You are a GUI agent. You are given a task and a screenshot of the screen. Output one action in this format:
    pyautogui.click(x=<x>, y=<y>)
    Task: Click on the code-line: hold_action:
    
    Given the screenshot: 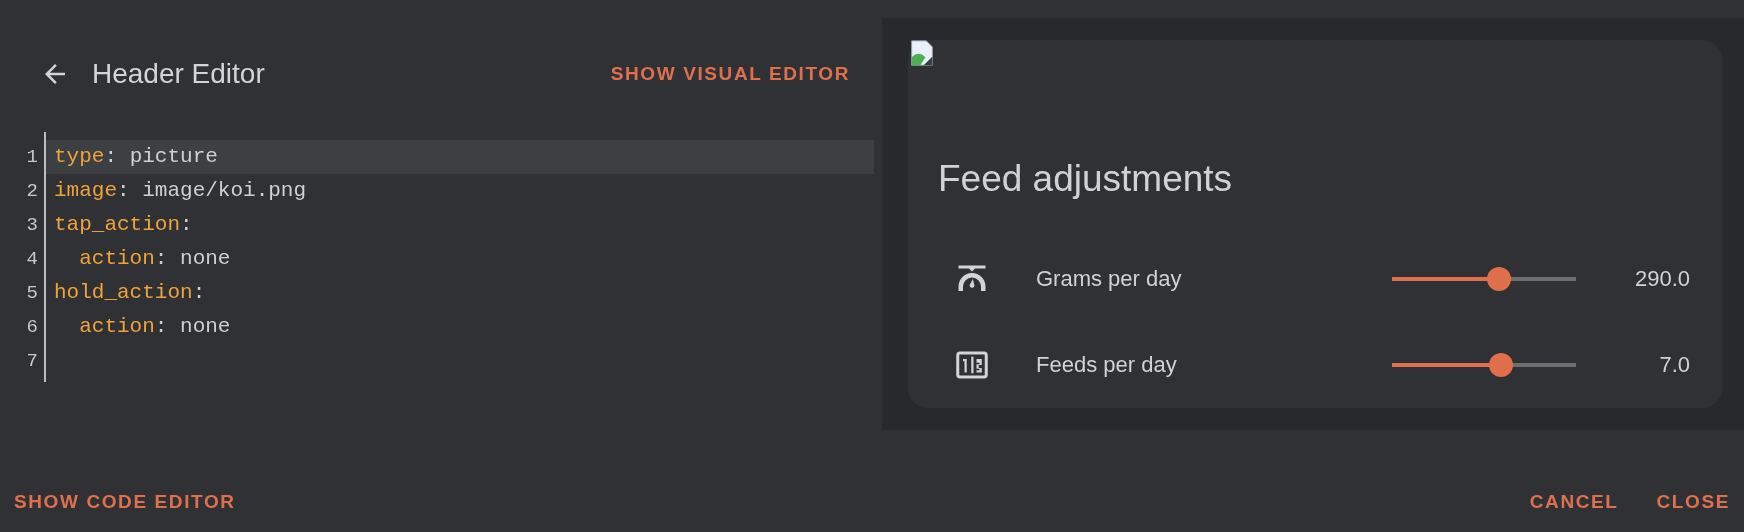 What is the action you would take?
    pyautogui.click(x=130, y=293)
    